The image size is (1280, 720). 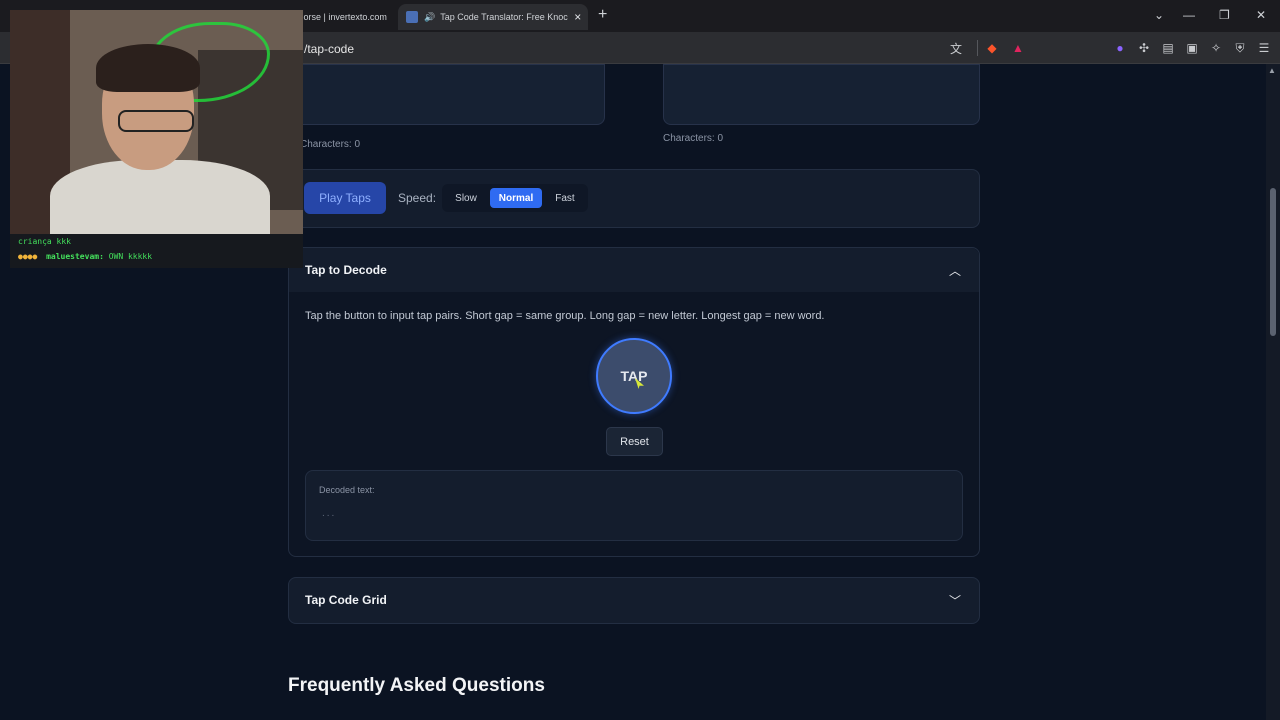 What do you see at coordinates (565, 198) in the screenshot?
I see `speed-fast-button: Fast` at bounding box center [565, 198].